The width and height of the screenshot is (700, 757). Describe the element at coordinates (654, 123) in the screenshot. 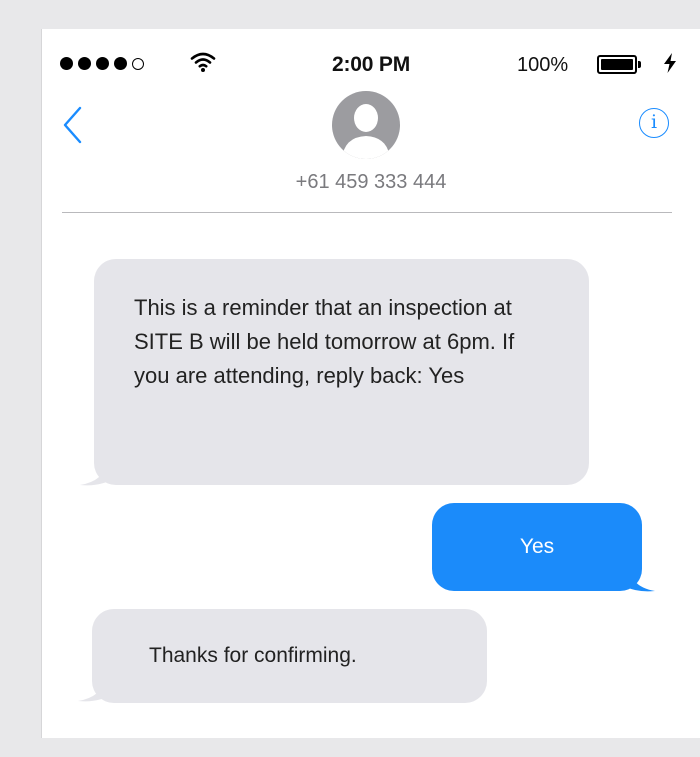

I see `info-button: i` at that location.